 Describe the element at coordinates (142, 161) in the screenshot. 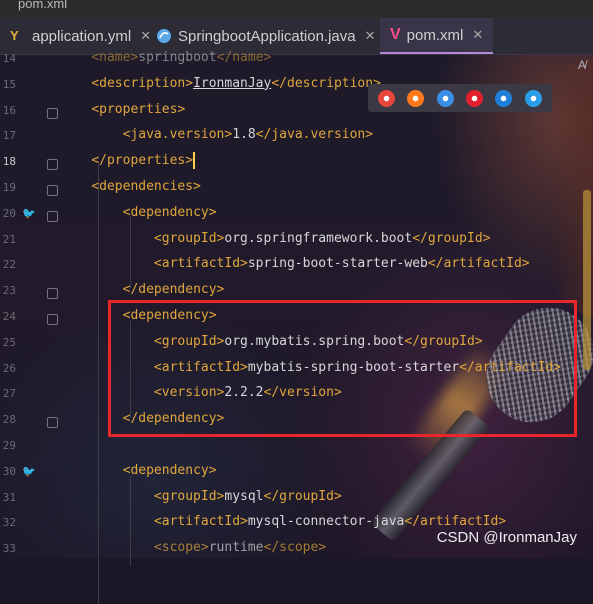

I see `xml-open-tag: </properties>` at that location.